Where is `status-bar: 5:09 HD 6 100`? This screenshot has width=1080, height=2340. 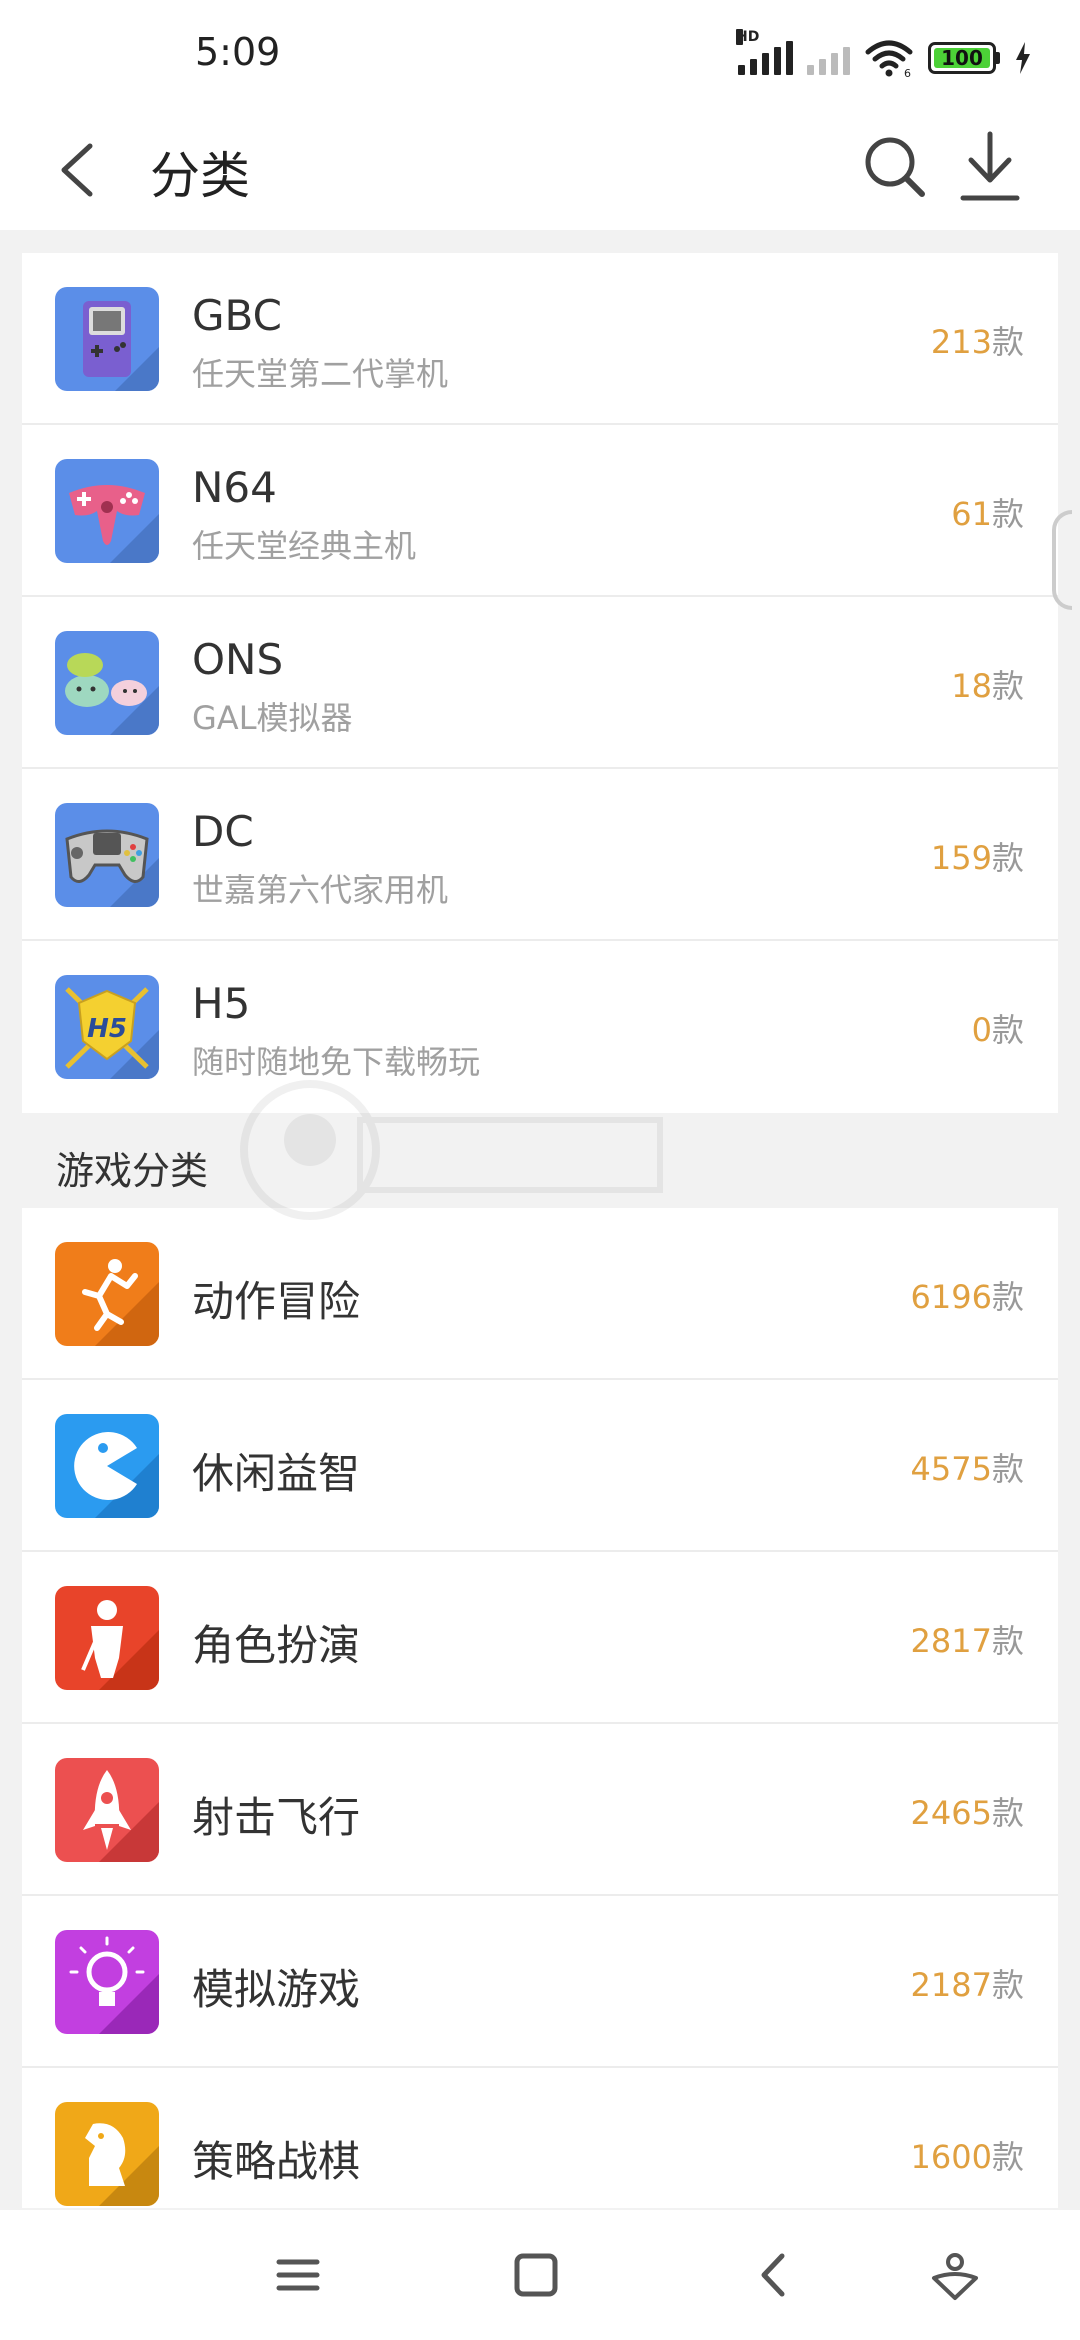 status-bar: 5:09 HD 6 100 is located at coordinates (540, 55).